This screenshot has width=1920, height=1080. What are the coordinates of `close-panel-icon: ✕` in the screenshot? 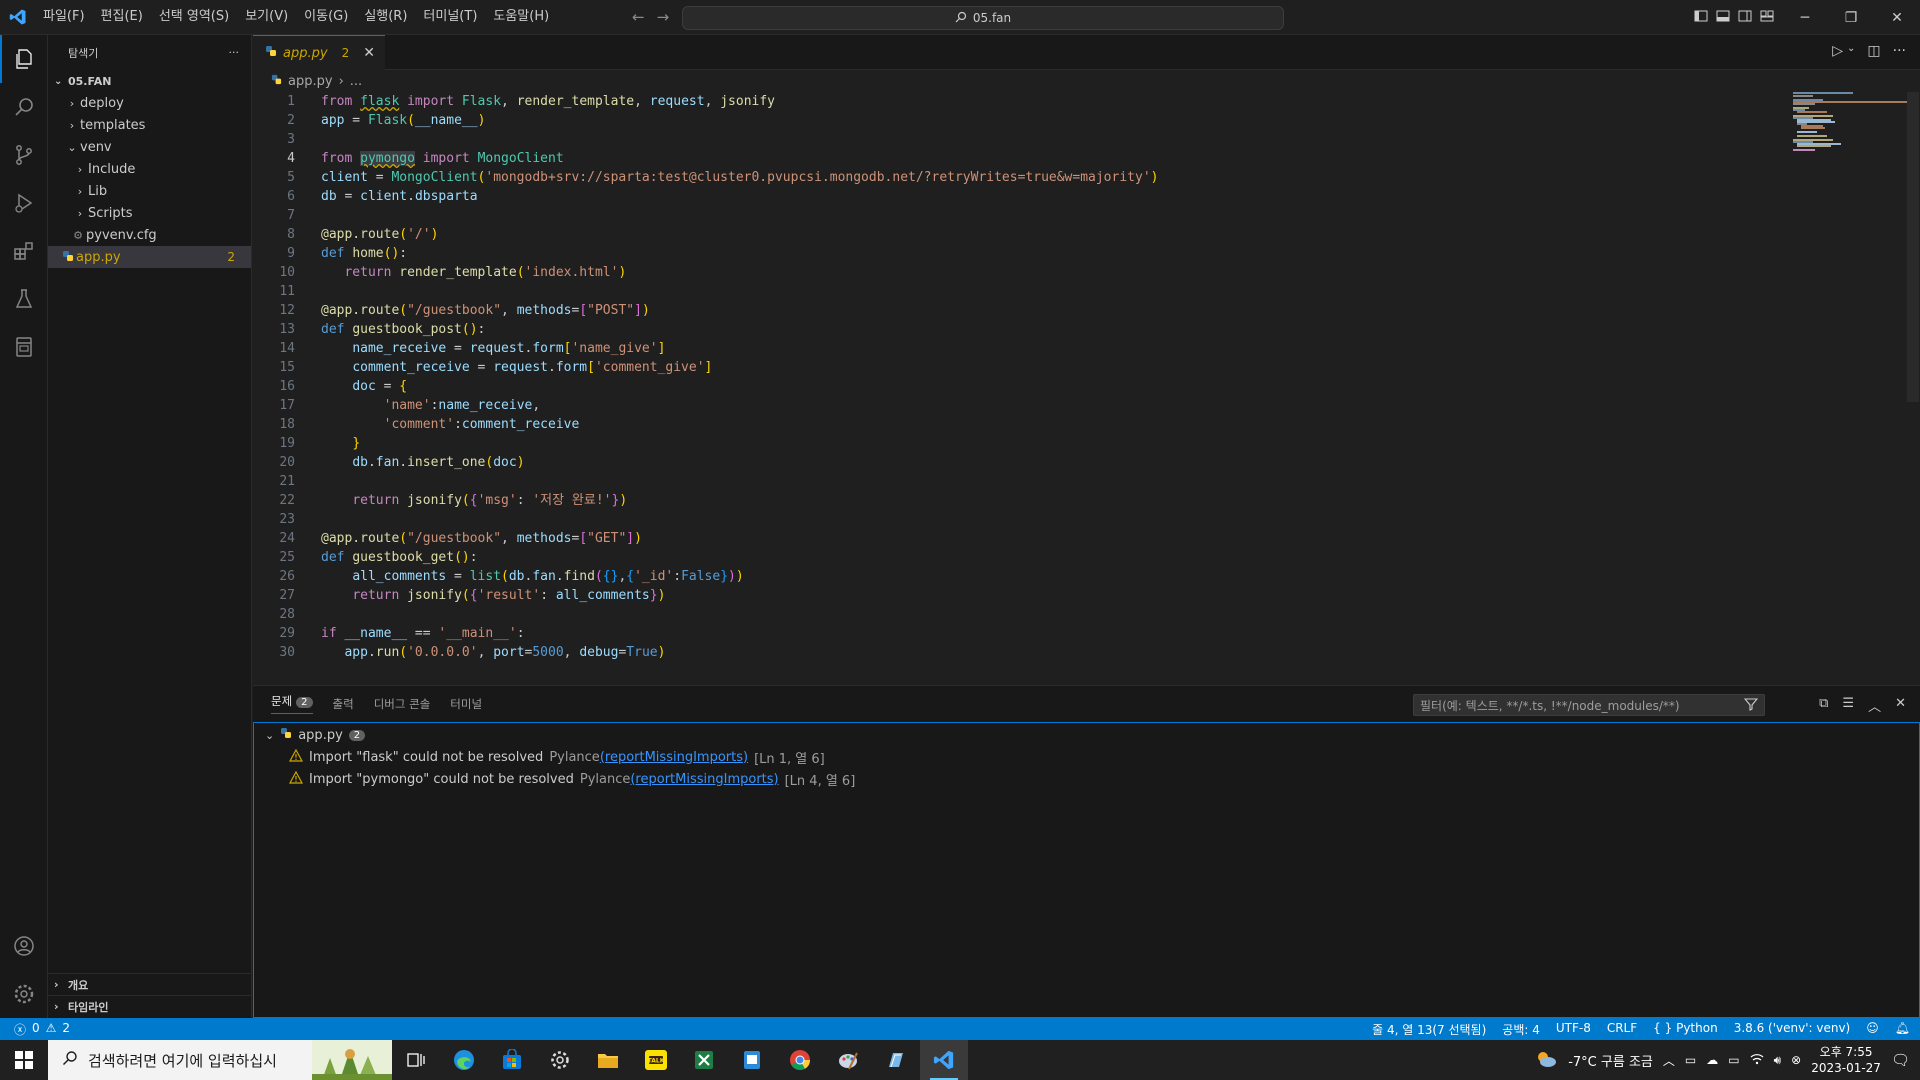 It's located at (1900, 705).